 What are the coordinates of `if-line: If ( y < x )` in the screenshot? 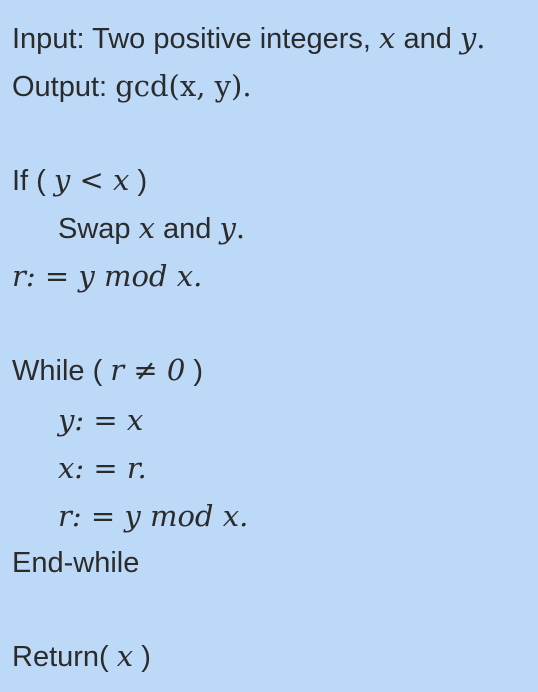 It's located at (80, 180).